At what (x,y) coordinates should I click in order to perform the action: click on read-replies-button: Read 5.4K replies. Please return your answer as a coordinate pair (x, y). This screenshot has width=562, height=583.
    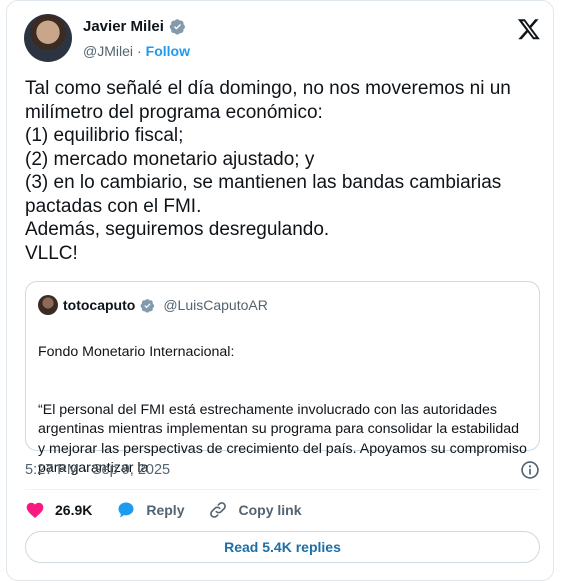
    Looking at the image, I should click on (282, 547).